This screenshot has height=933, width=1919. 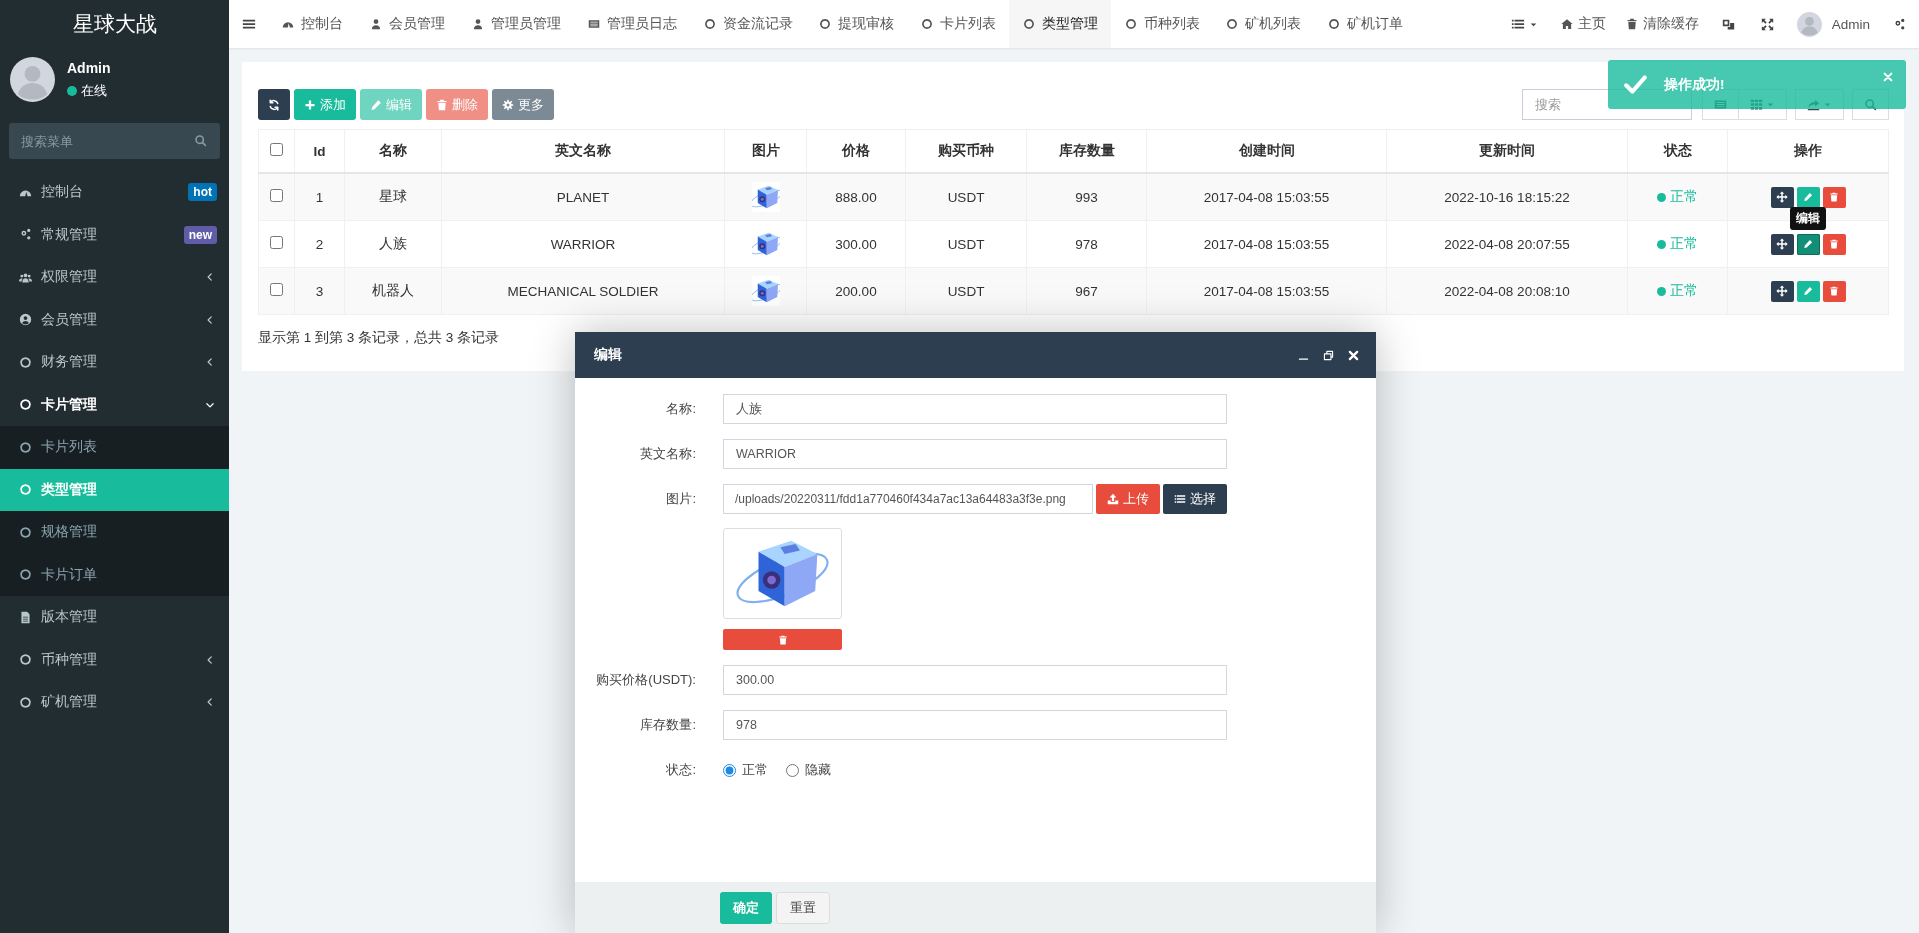 What do you see at coordinates (975, 454) in the screenshot?
I see `input-field: WARRIOR` at bounding box center [975, 454].